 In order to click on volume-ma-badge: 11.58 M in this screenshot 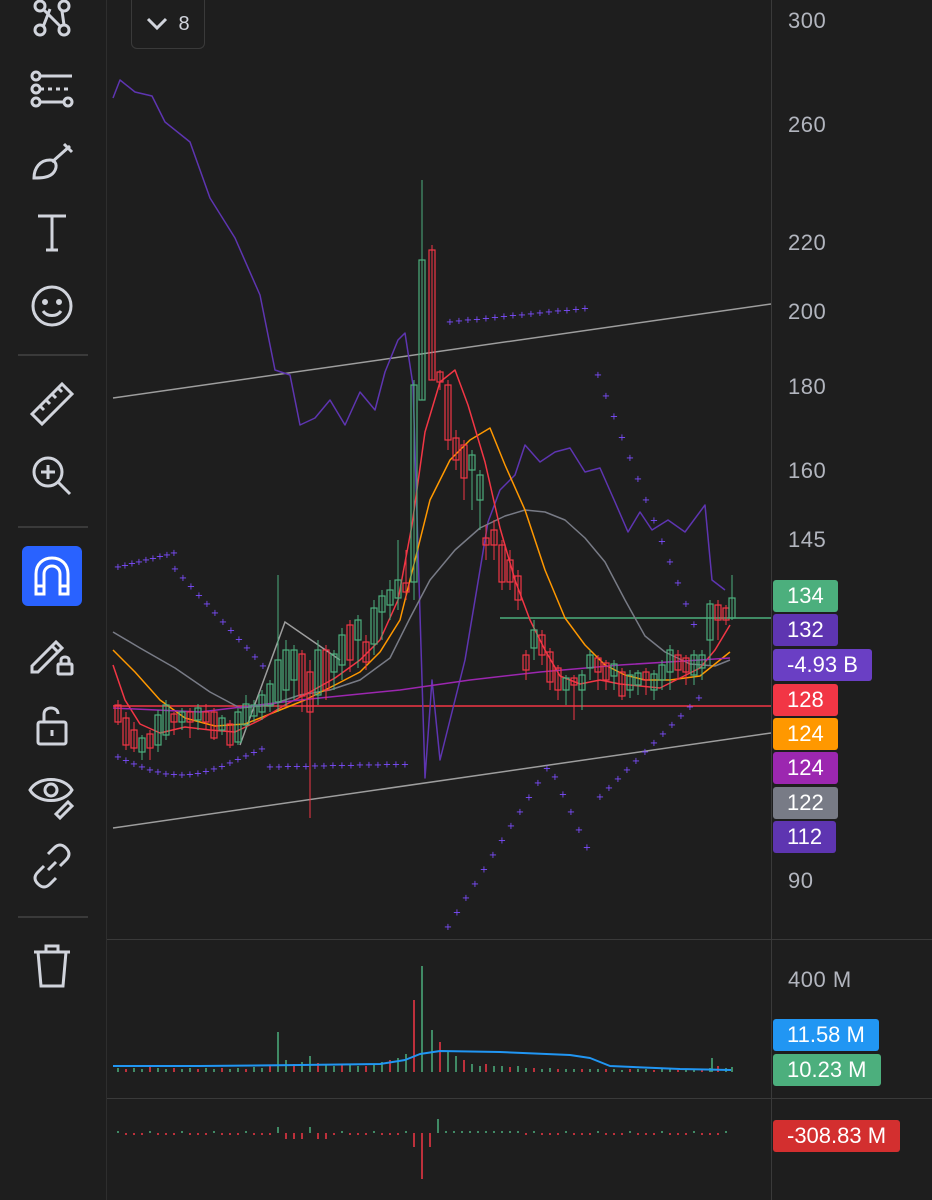, I will do `click(826, 1035)`.